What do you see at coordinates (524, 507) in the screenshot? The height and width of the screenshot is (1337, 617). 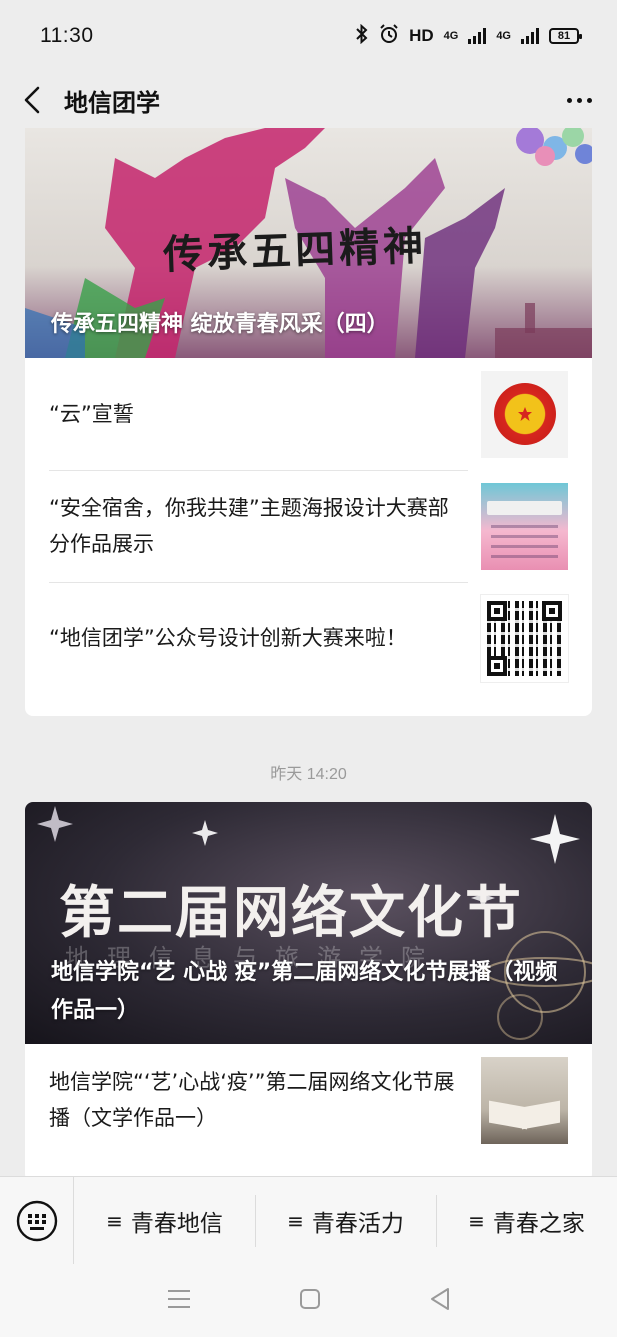 I see `poster-banner` at bounding box center [524, 507].